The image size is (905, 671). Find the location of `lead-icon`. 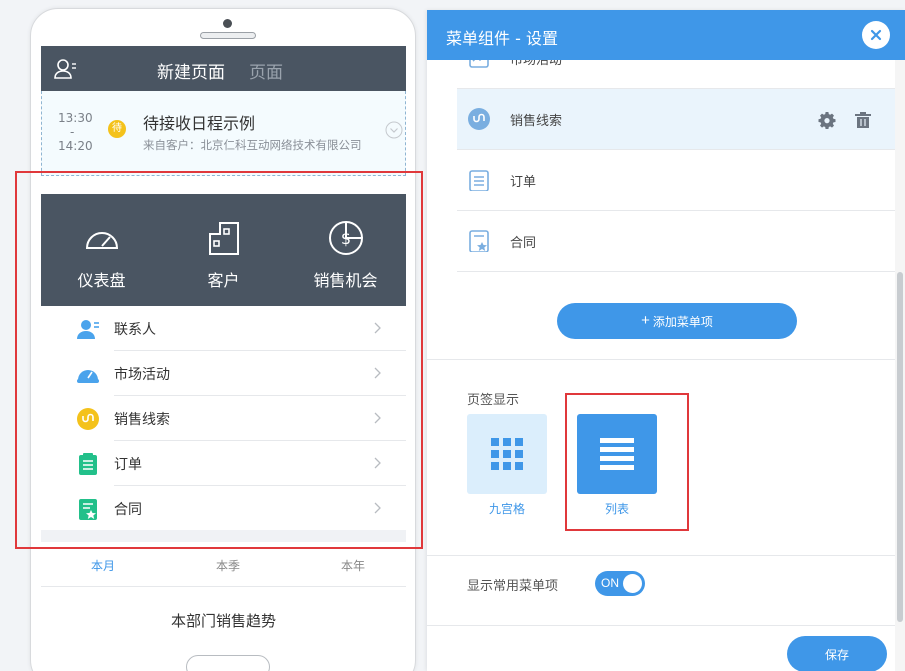

lead-icon is located at coordinates (479, 119).